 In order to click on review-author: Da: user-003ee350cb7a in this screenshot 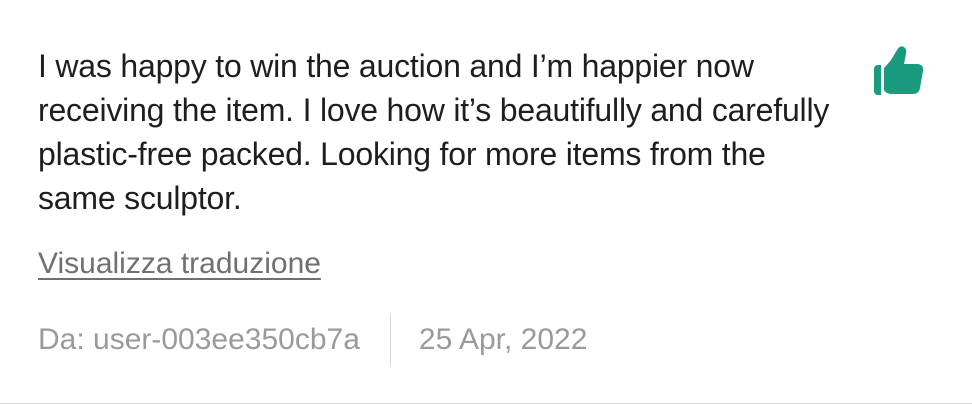, I will do `click(199, 339)`.